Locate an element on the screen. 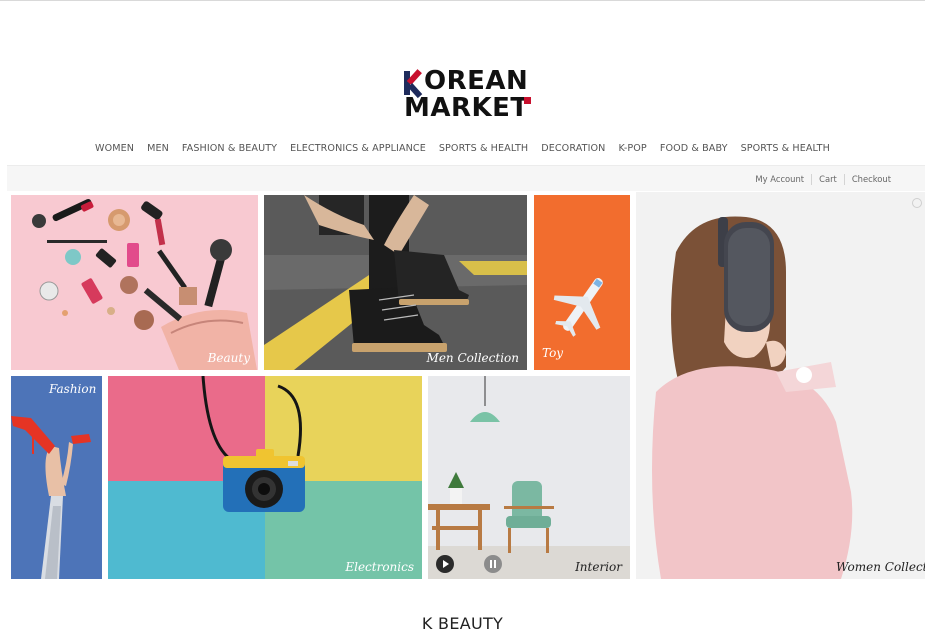  nav-item-food-baby: FOOD & BABY is located at coordinates (693, 149).